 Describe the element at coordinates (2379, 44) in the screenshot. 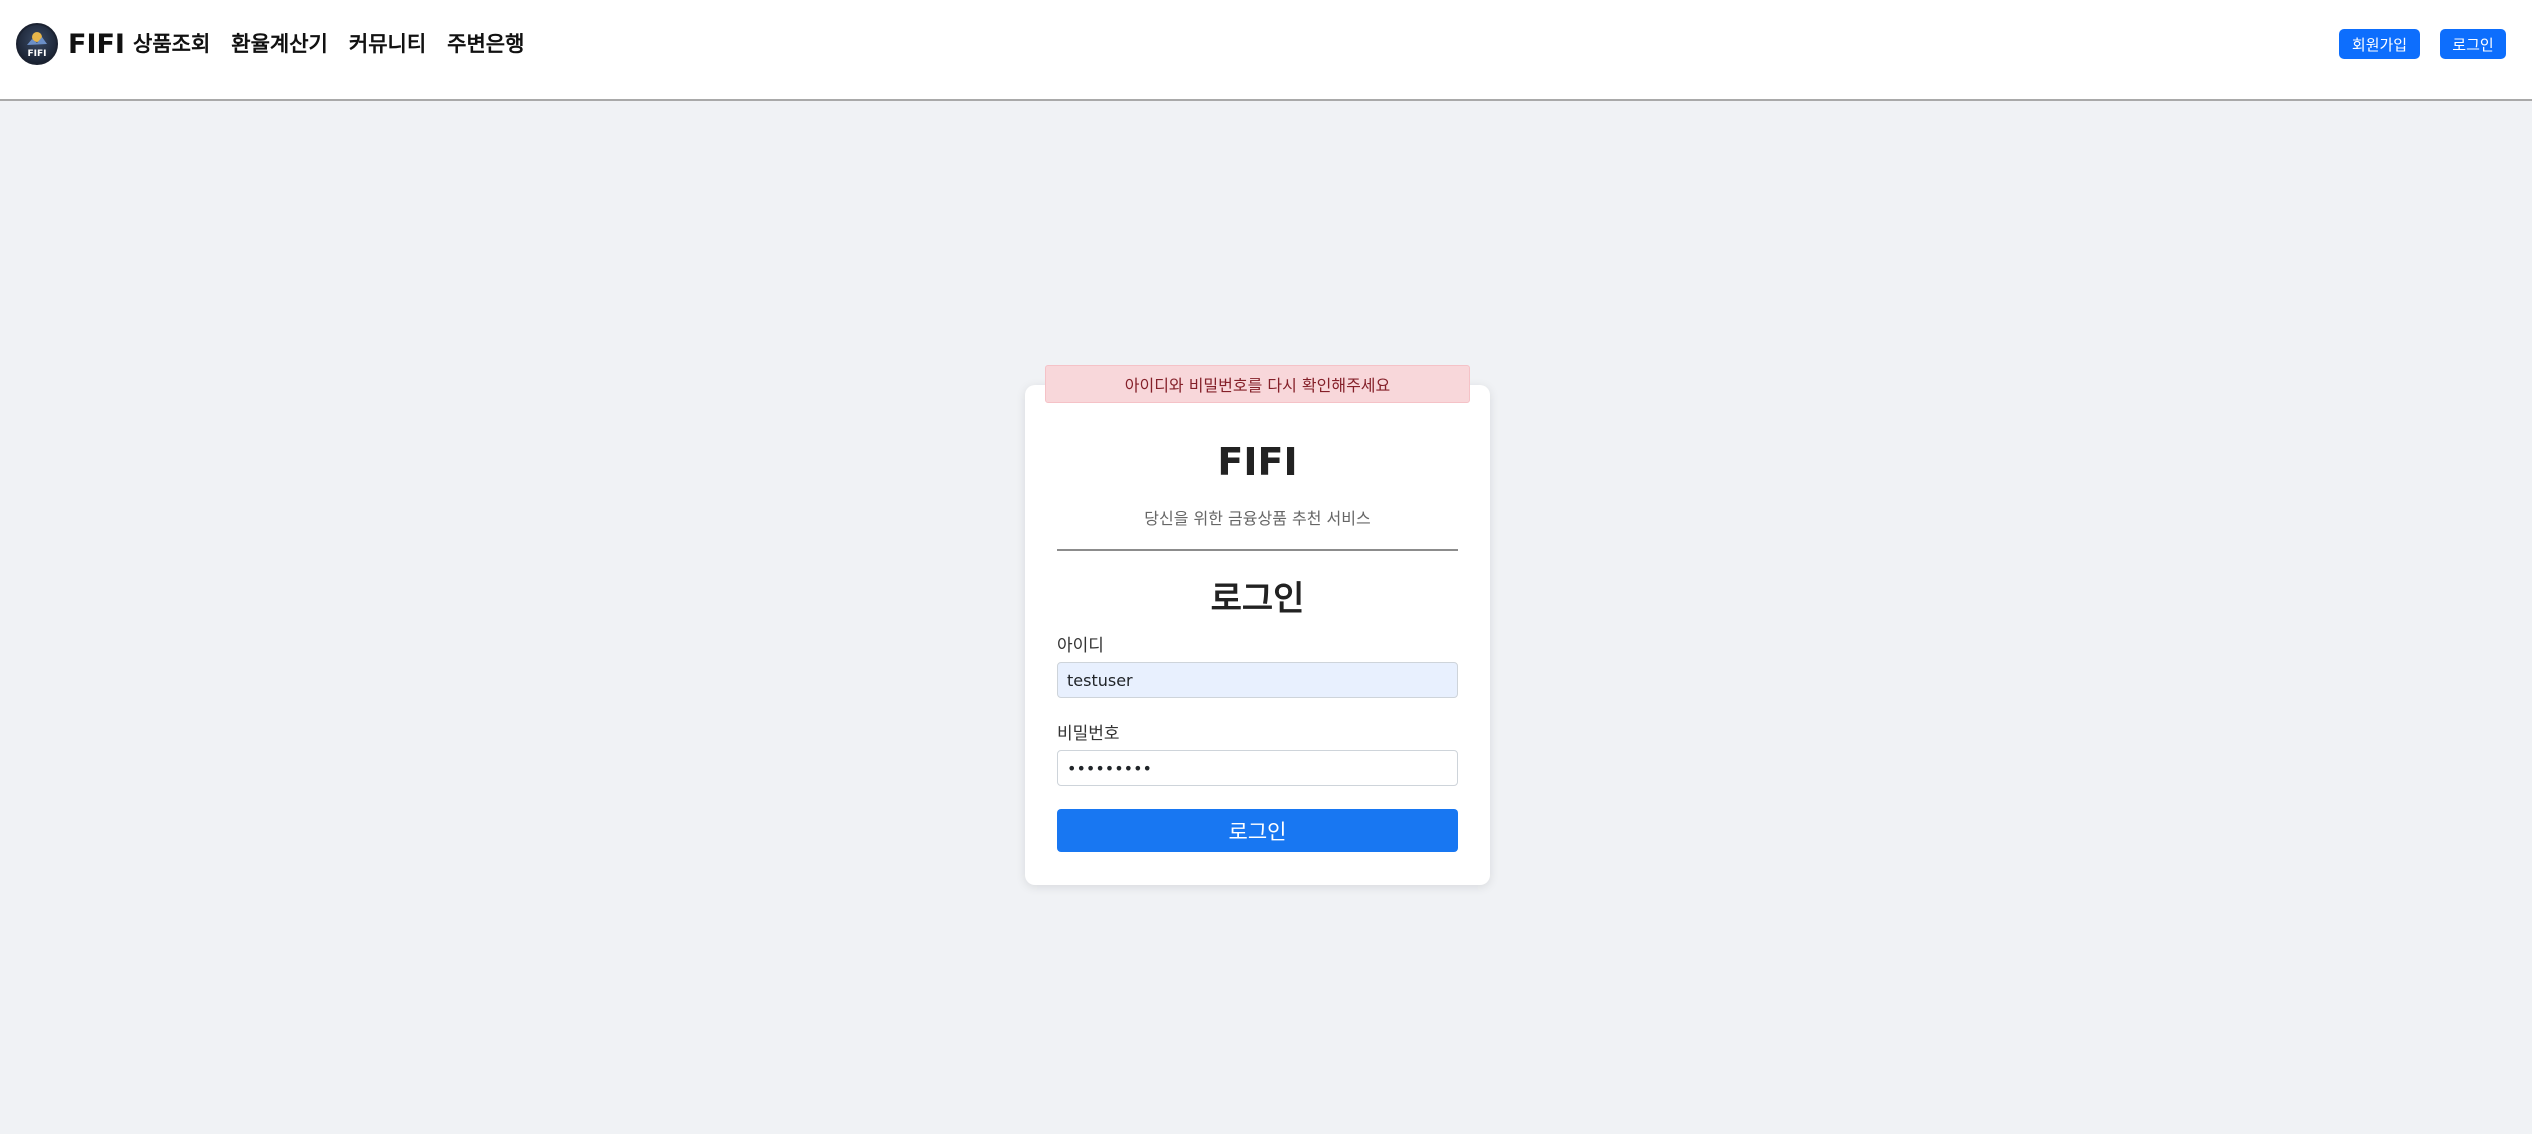

I see `signup-button: 회원가입` at that location.